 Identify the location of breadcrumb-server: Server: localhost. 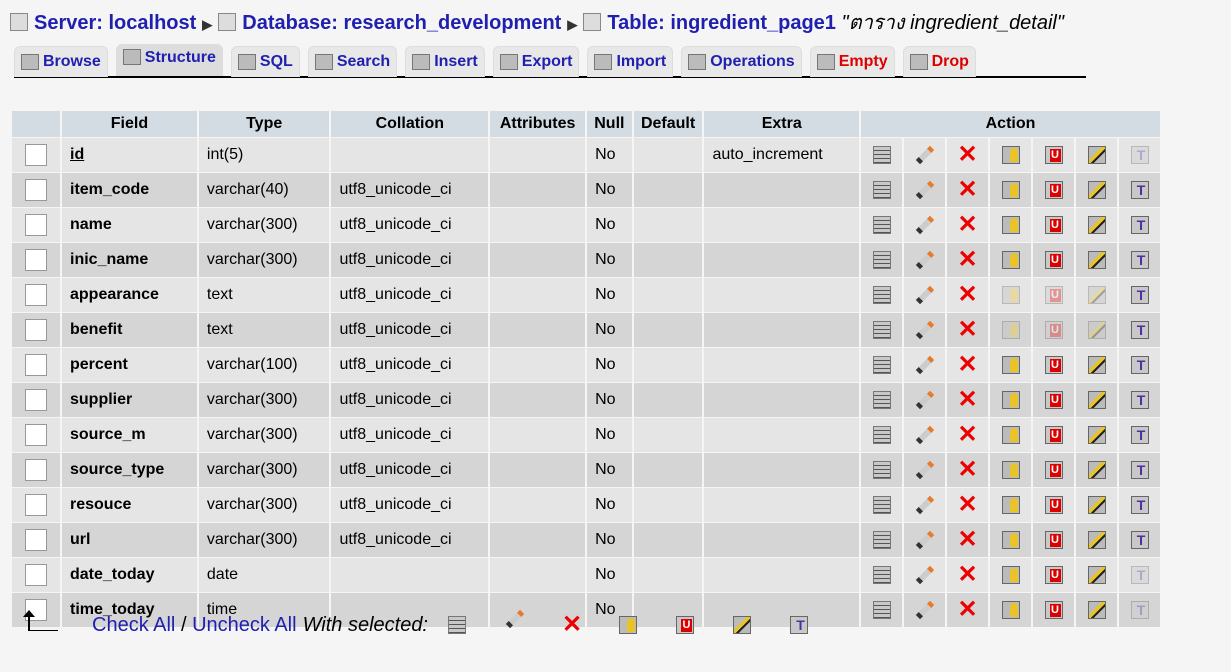
(115, 23).